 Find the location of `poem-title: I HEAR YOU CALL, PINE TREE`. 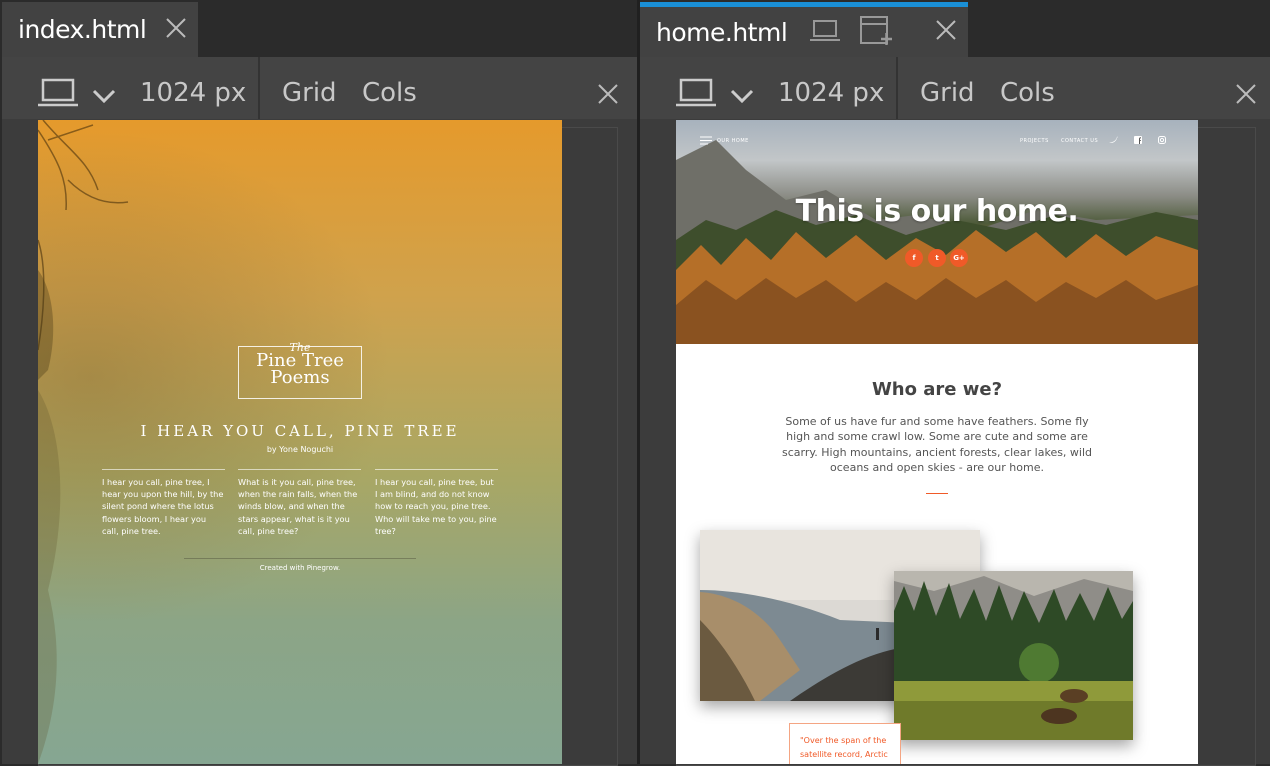

poem-title: I HEAR YOU CALL, PINE TREE is located at coordinates (300, 431).